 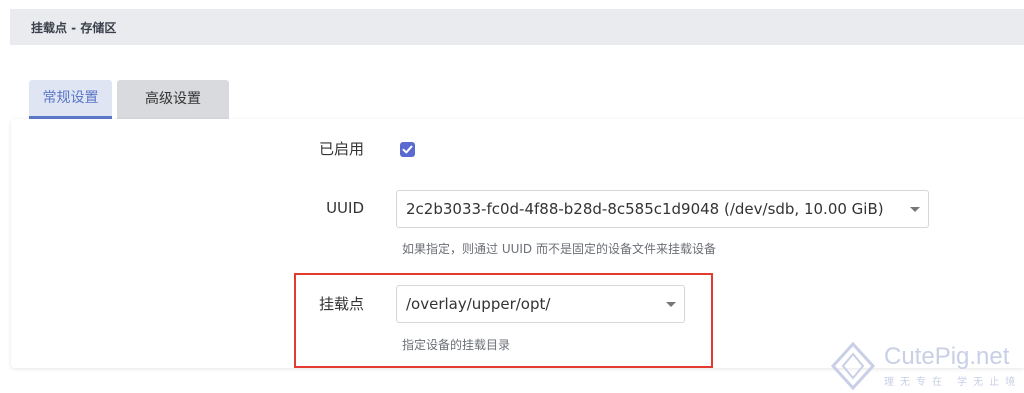 What do you see at coordinates (853, 366) in the screenshot?
I see `watermark-logo-icon` at bounding box center [853, 366].